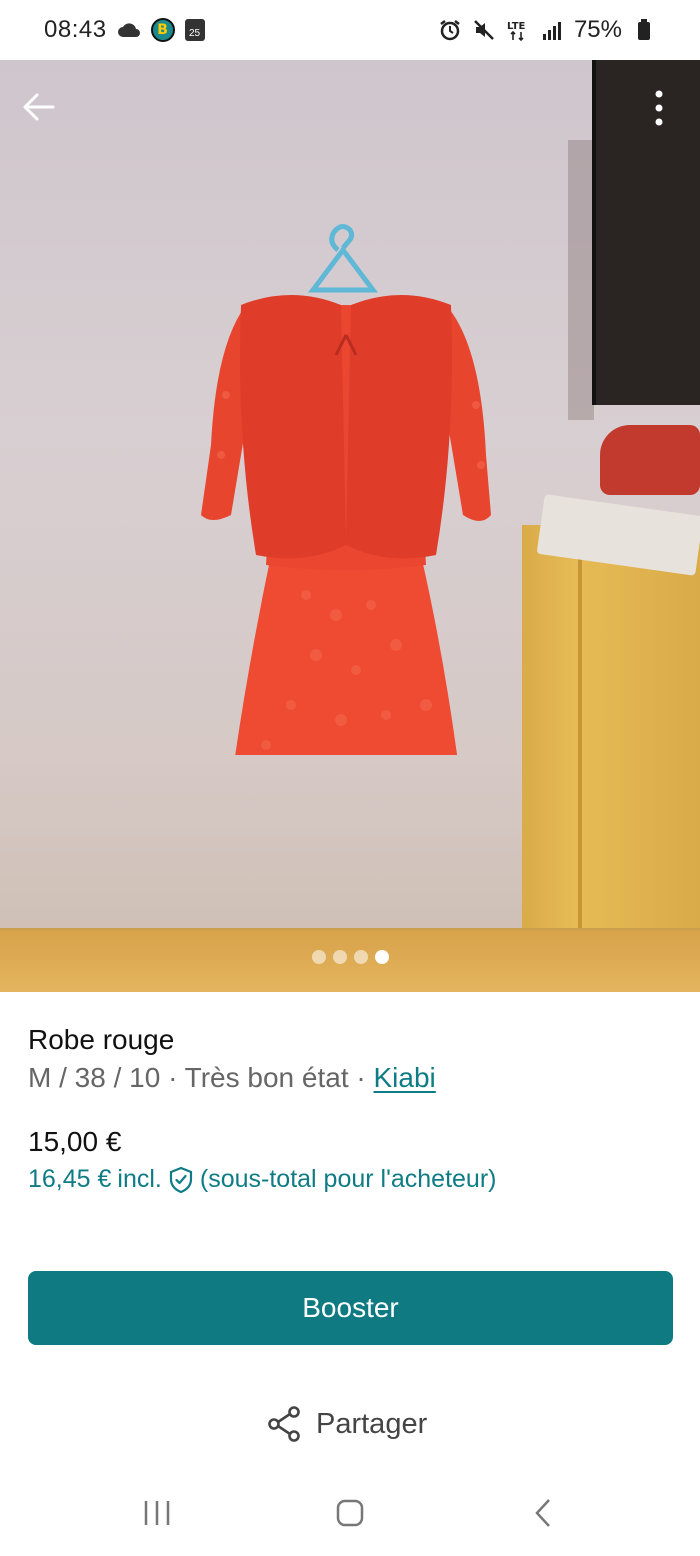  I want to click on buyer-protection-shield-icon, so click(180, 1179).